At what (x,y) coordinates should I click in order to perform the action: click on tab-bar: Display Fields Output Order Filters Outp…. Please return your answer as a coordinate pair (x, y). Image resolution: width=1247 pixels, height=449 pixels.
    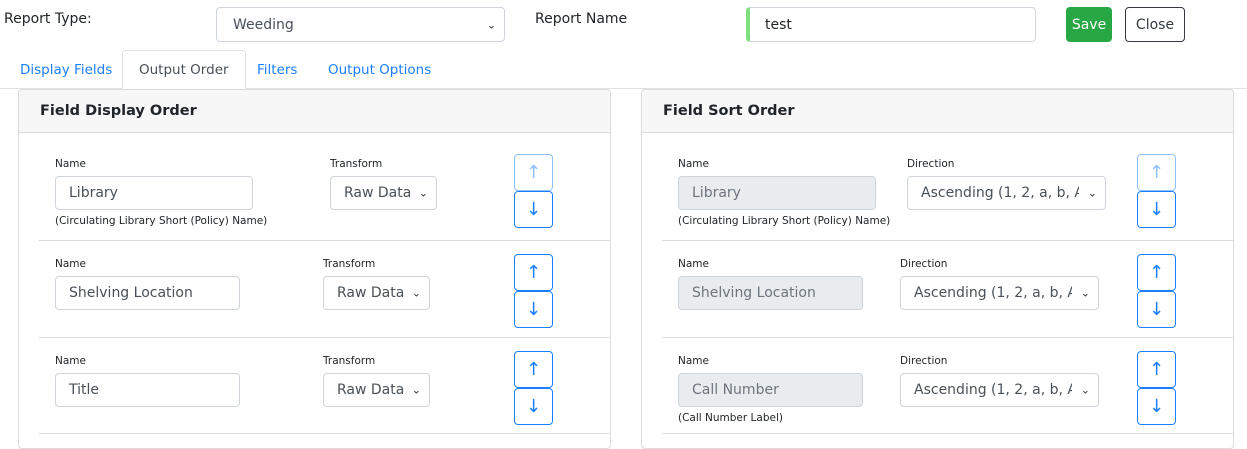
    Looking at the image, I should click on (623, 70).